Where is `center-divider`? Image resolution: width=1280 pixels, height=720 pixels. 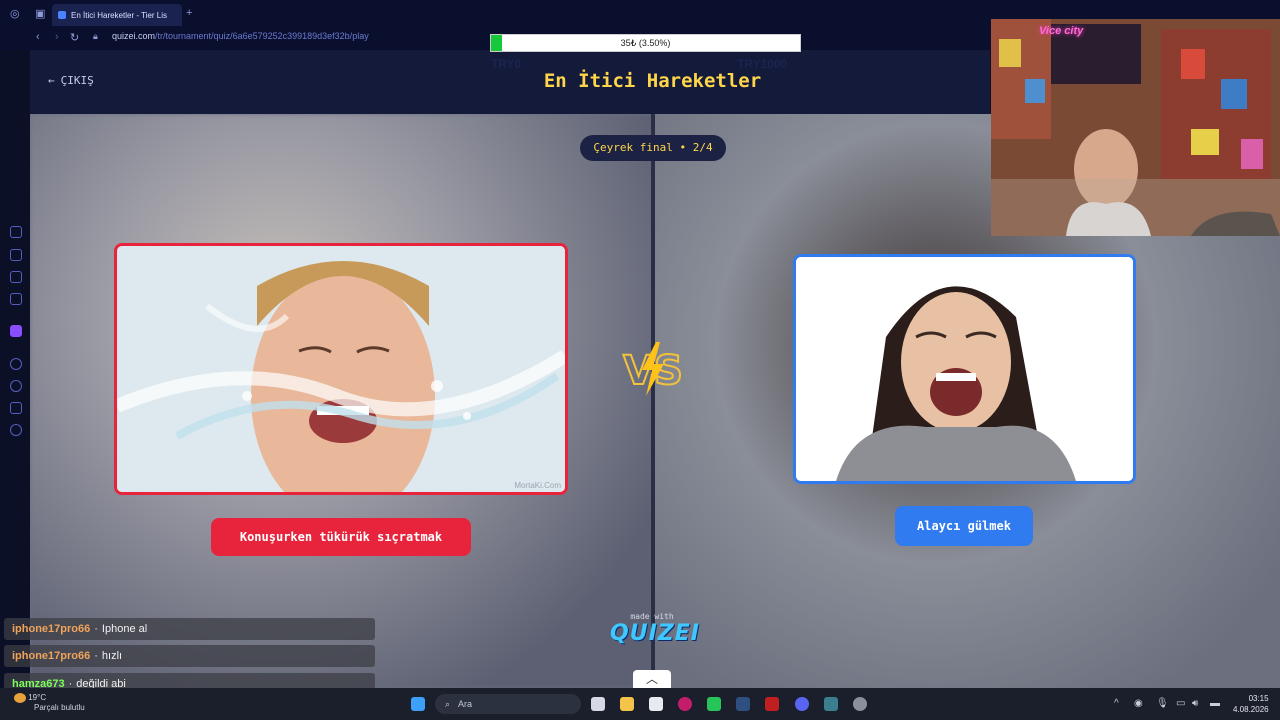 center-divider is located at coordinates (653, 401).